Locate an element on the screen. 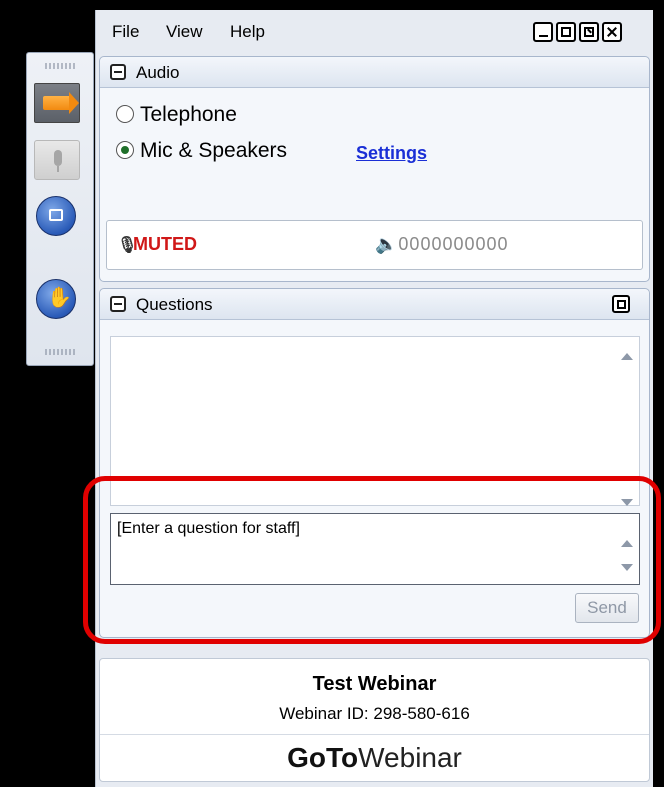 The width and height of the screenshot is (664, 787). hand-icon: ✋ is located at coordinates (59, 298).